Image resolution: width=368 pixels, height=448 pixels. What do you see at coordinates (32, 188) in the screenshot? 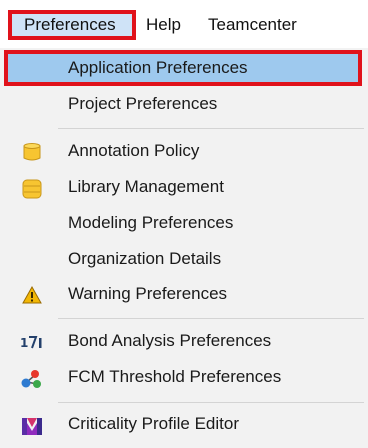
I see `yellow-stack-icon` at bounding box center [32, 188].